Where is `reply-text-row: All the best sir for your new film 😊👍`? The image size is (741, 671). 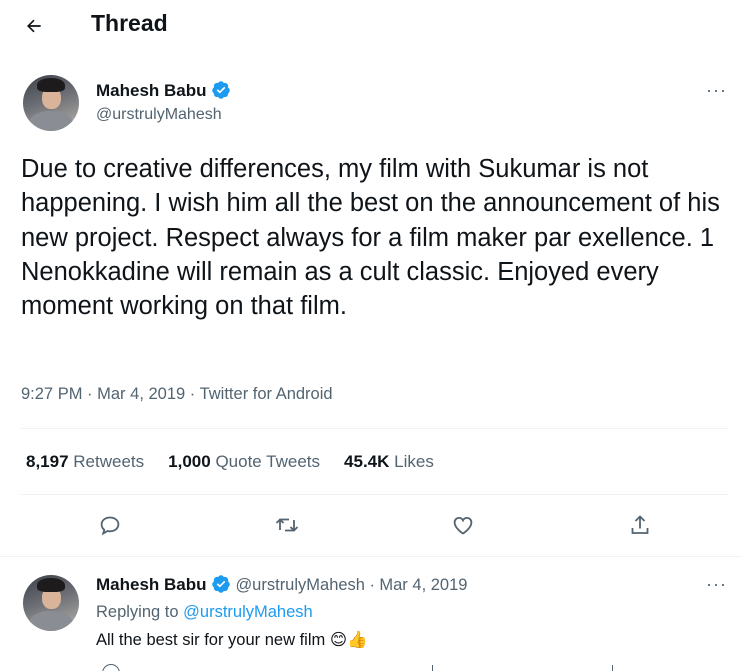
reply-text-row: All the best sir for your new film 😊👍 is located at coordinates (232, 640).